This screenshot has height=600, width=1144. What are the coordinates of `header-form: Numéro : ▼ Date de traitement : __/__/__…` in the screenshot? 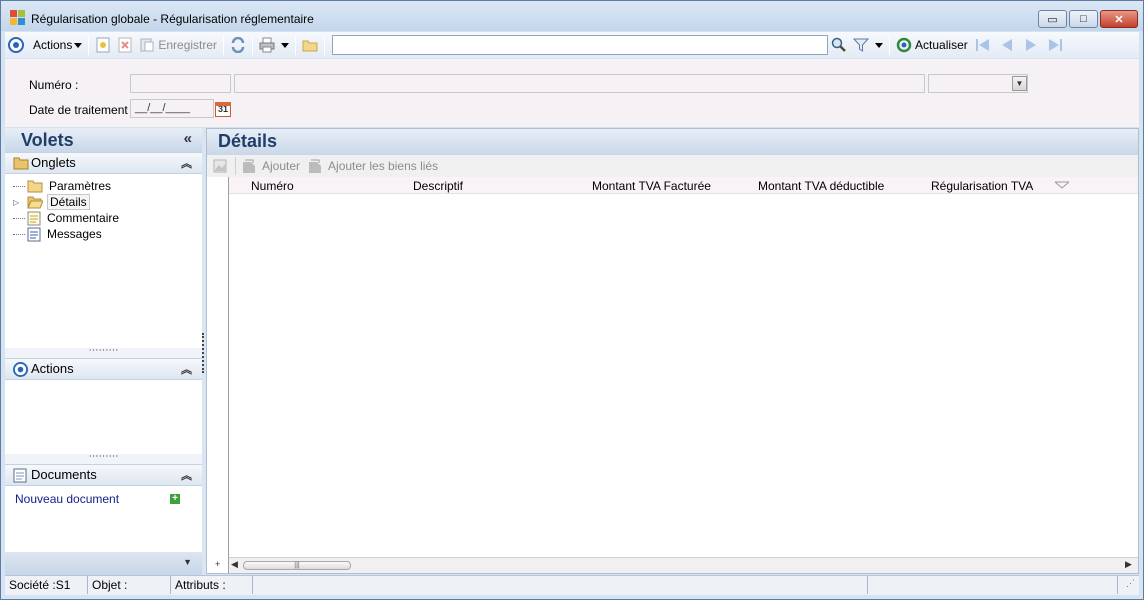 It's located at (572, 93).